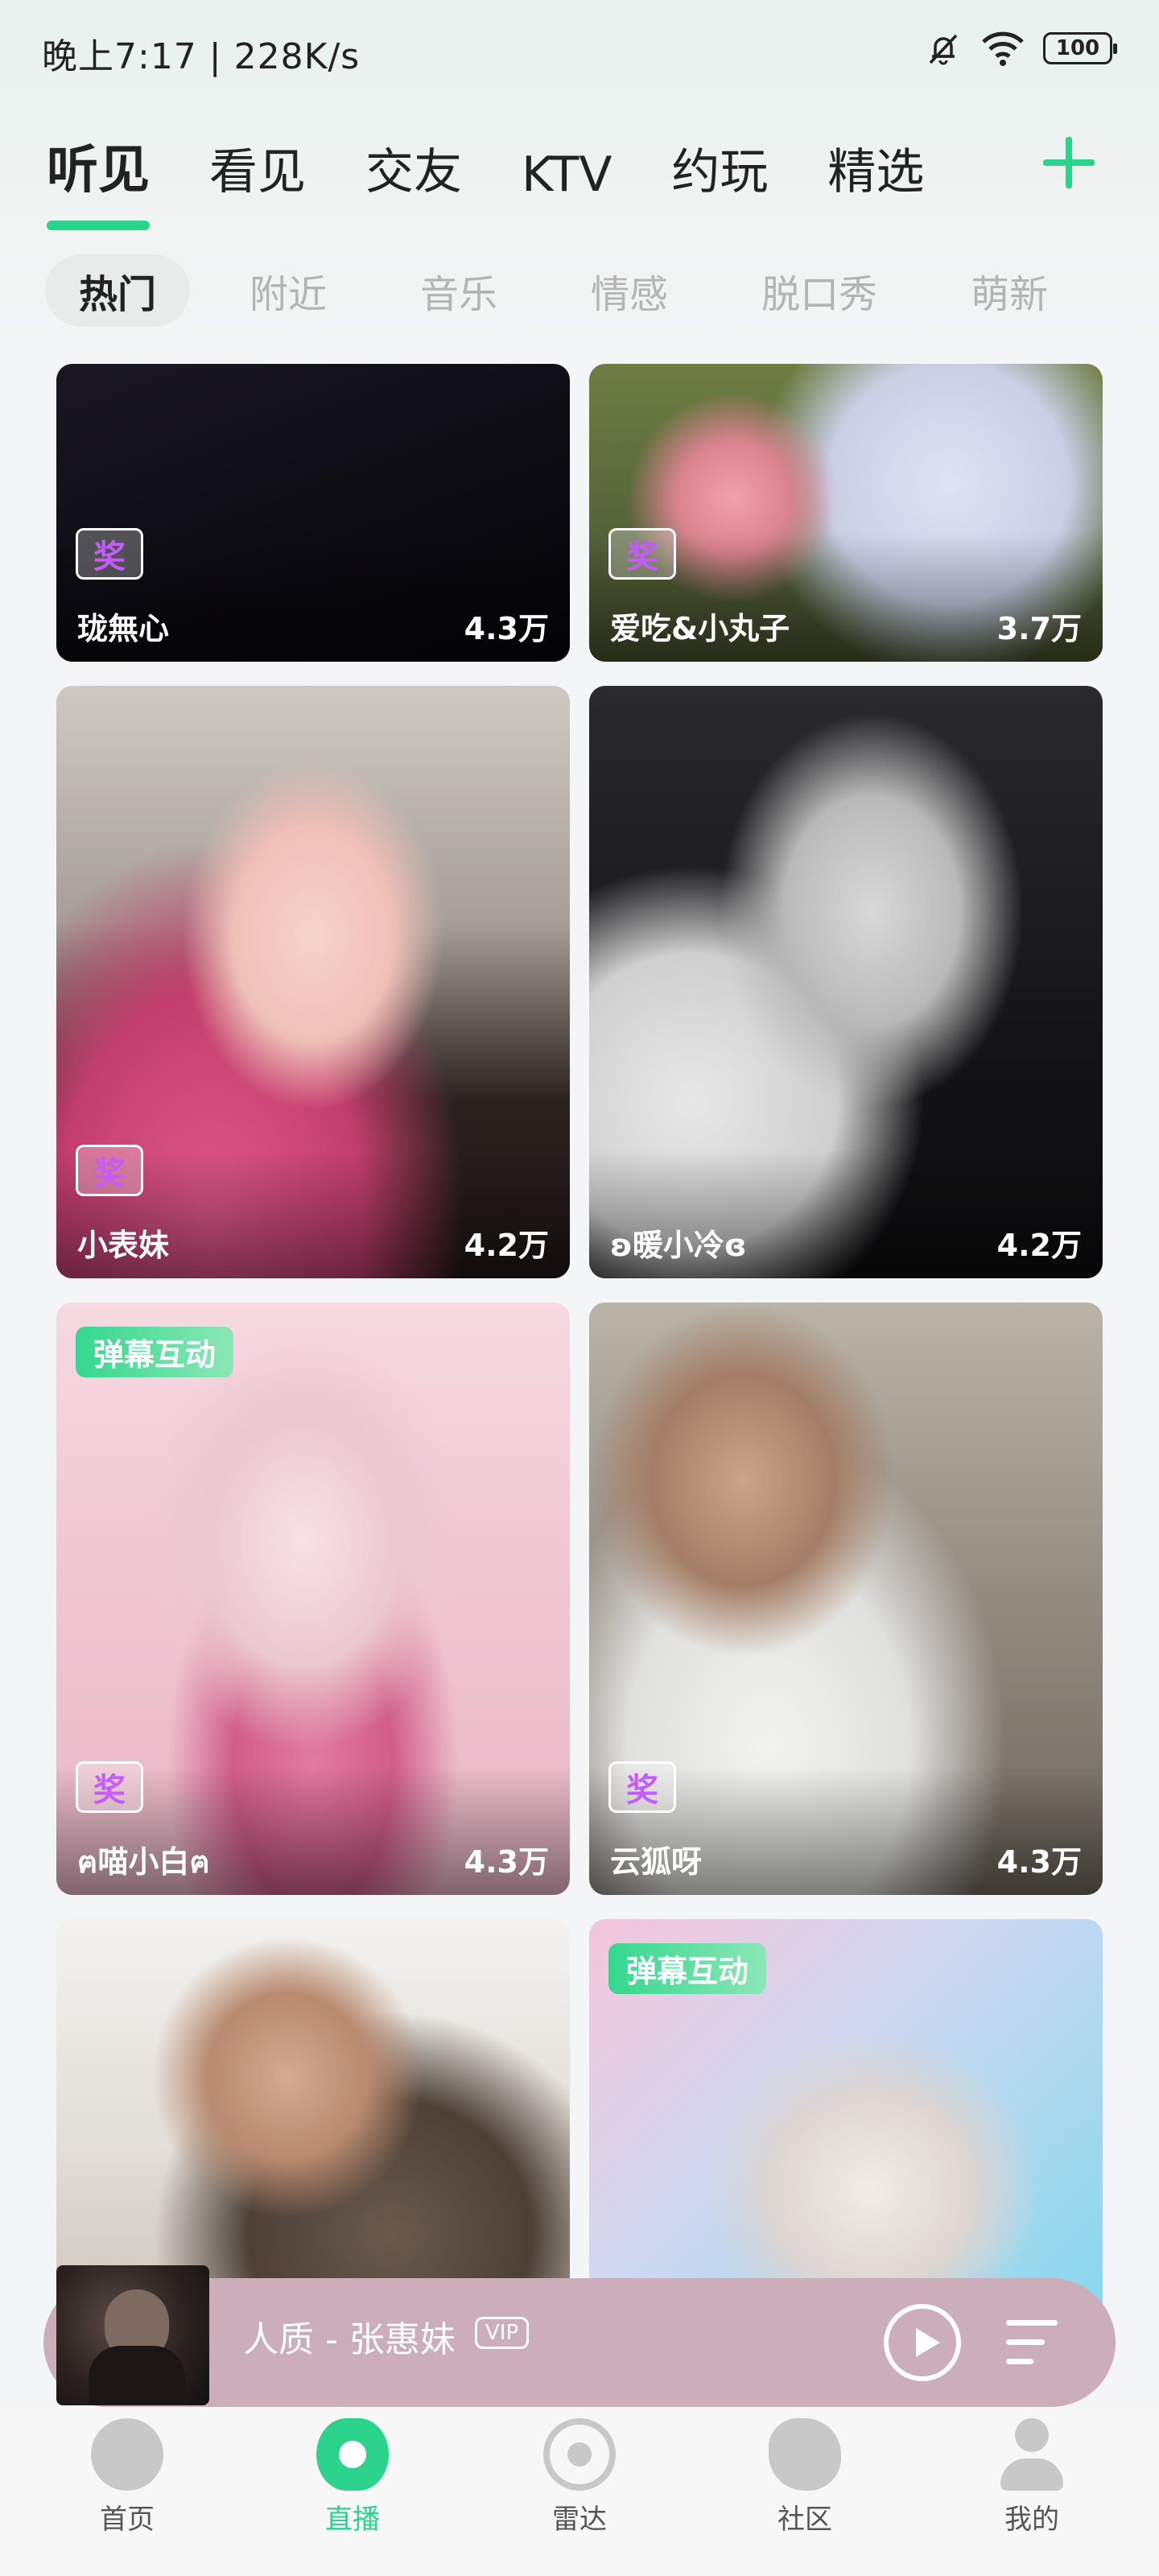 The image size is (1159, 2576). I want to click on nav-profile: 我的, so click(1031, 2477).